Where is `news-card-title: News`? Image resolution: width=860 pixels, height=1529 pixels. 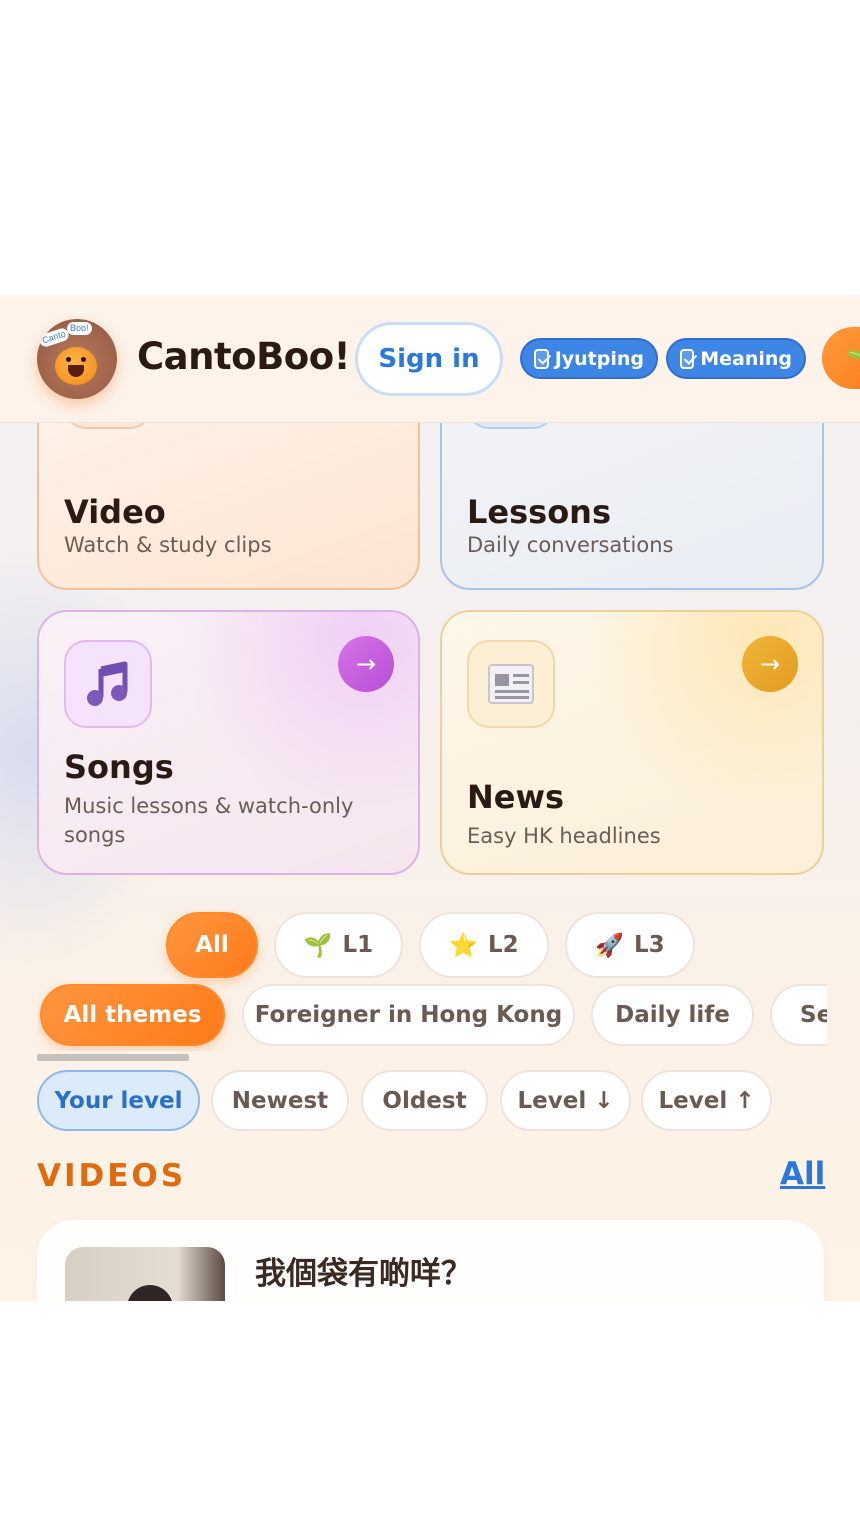 news-card-title: News is located at coordinates (516, 797).